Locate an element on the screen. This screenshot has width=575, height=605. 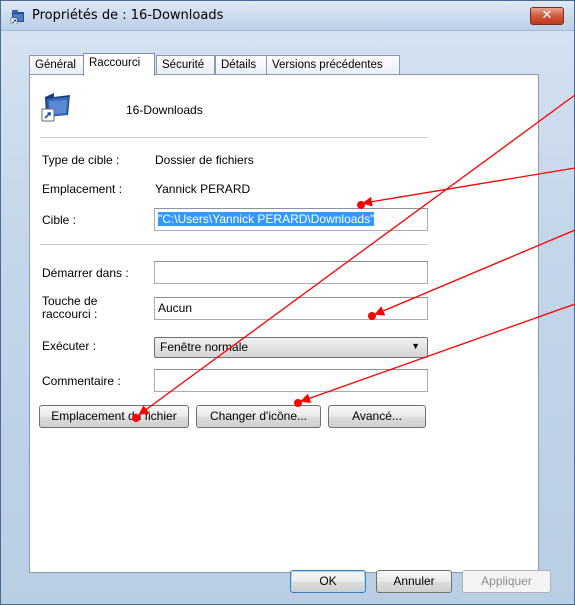
comment-label: Commentaire : is located at coordinates (81, 381).